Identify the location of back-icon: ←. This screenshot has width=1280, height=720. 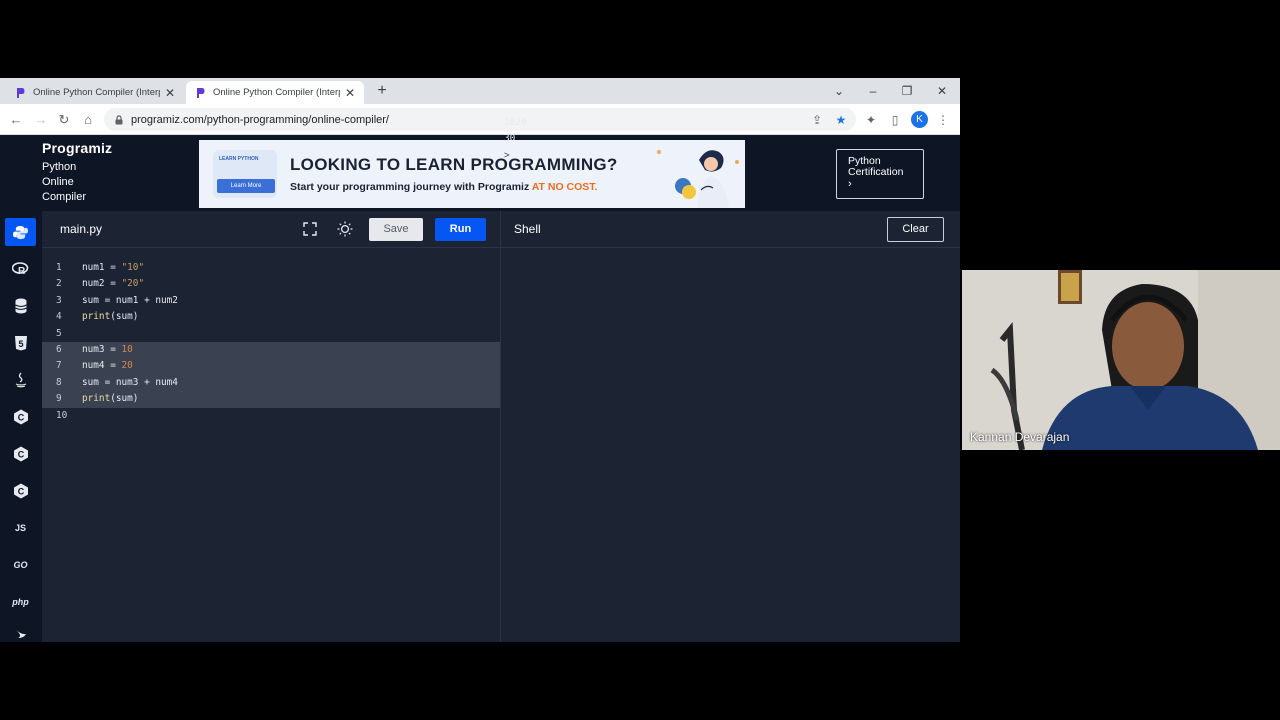
(16, 120).